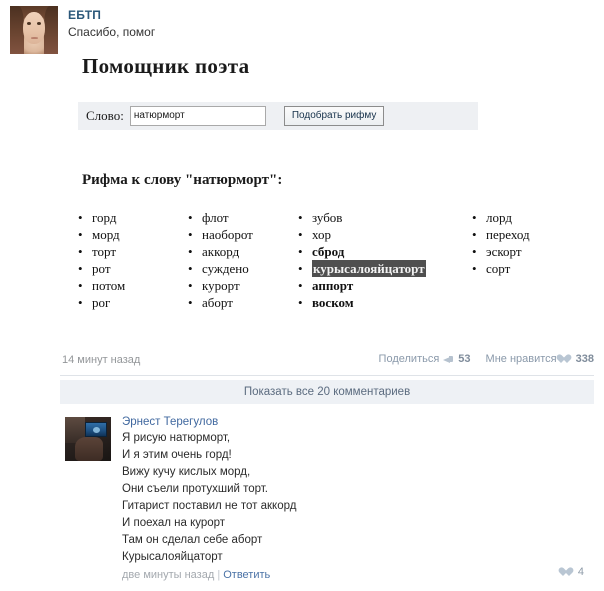  Describe the element at coordinates (333, 302) in the screenshot. I see `rhyme-word: воском` at that location.